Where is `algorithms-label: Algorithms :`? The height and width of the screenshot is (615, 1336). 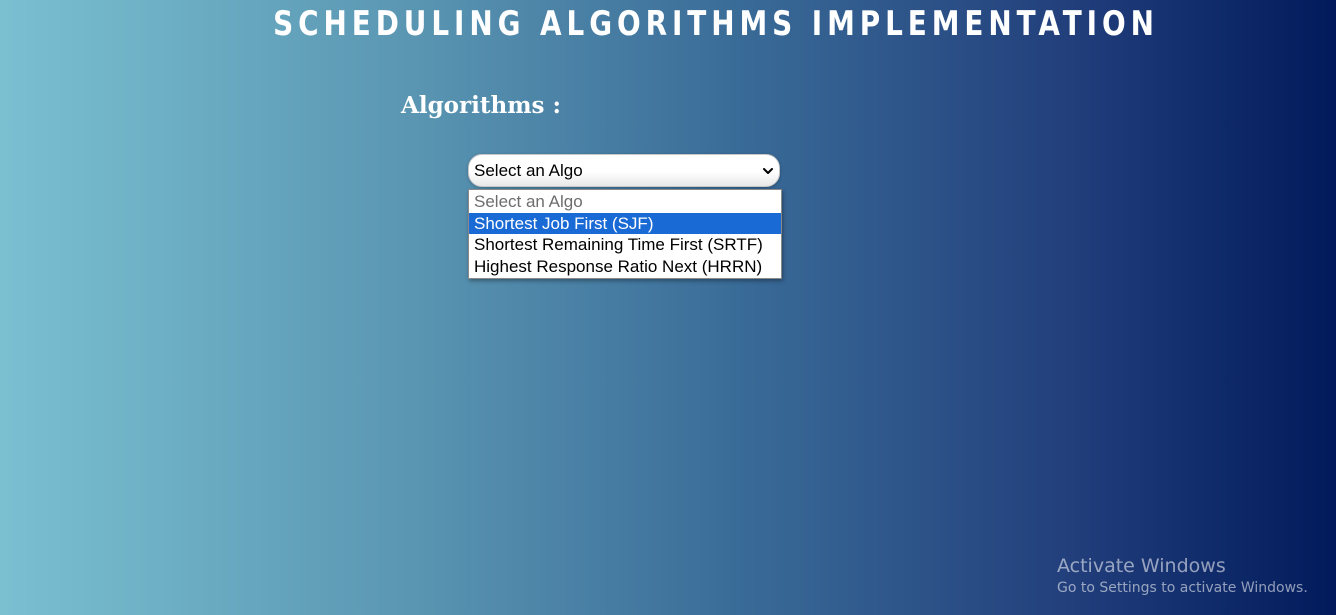
algorithms-label: Algorithms : is located at coordinates (481, 105).